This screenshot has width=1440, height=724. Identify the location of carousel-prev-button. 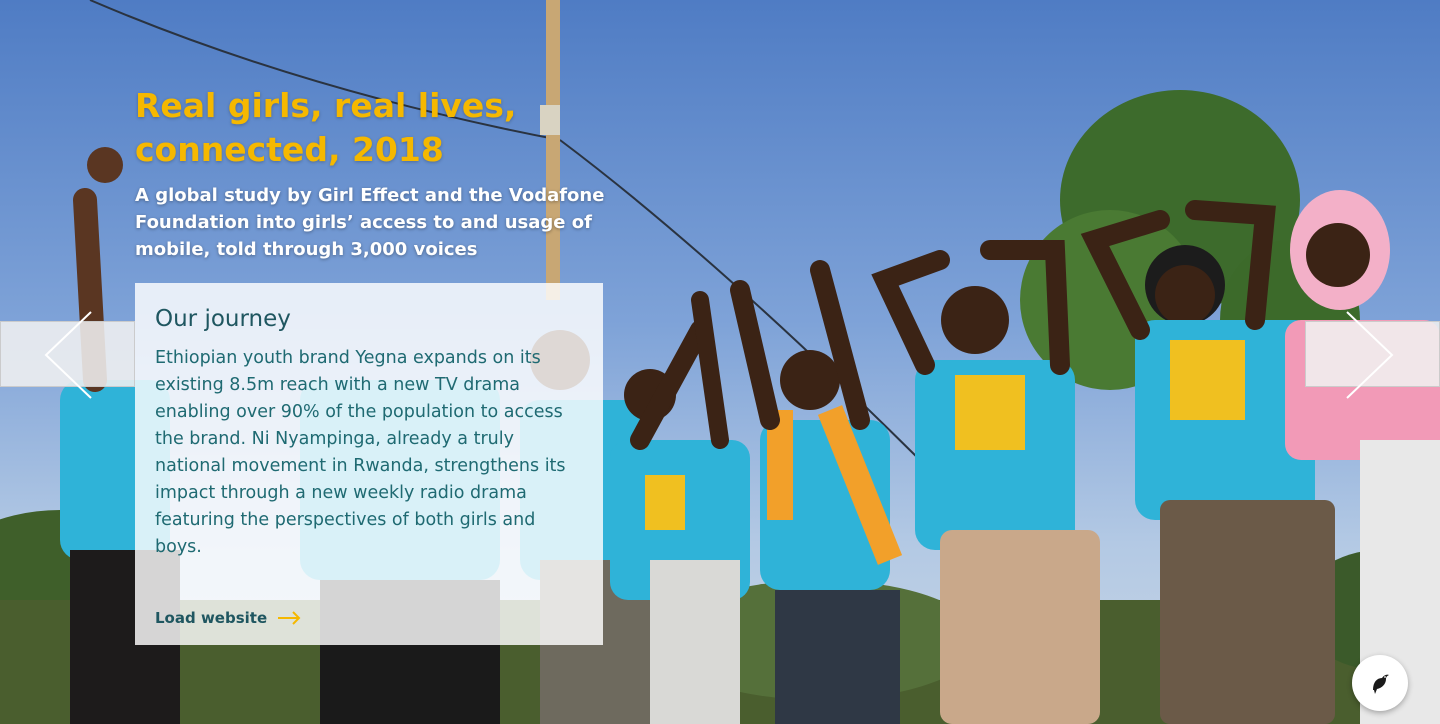
(67, 355).